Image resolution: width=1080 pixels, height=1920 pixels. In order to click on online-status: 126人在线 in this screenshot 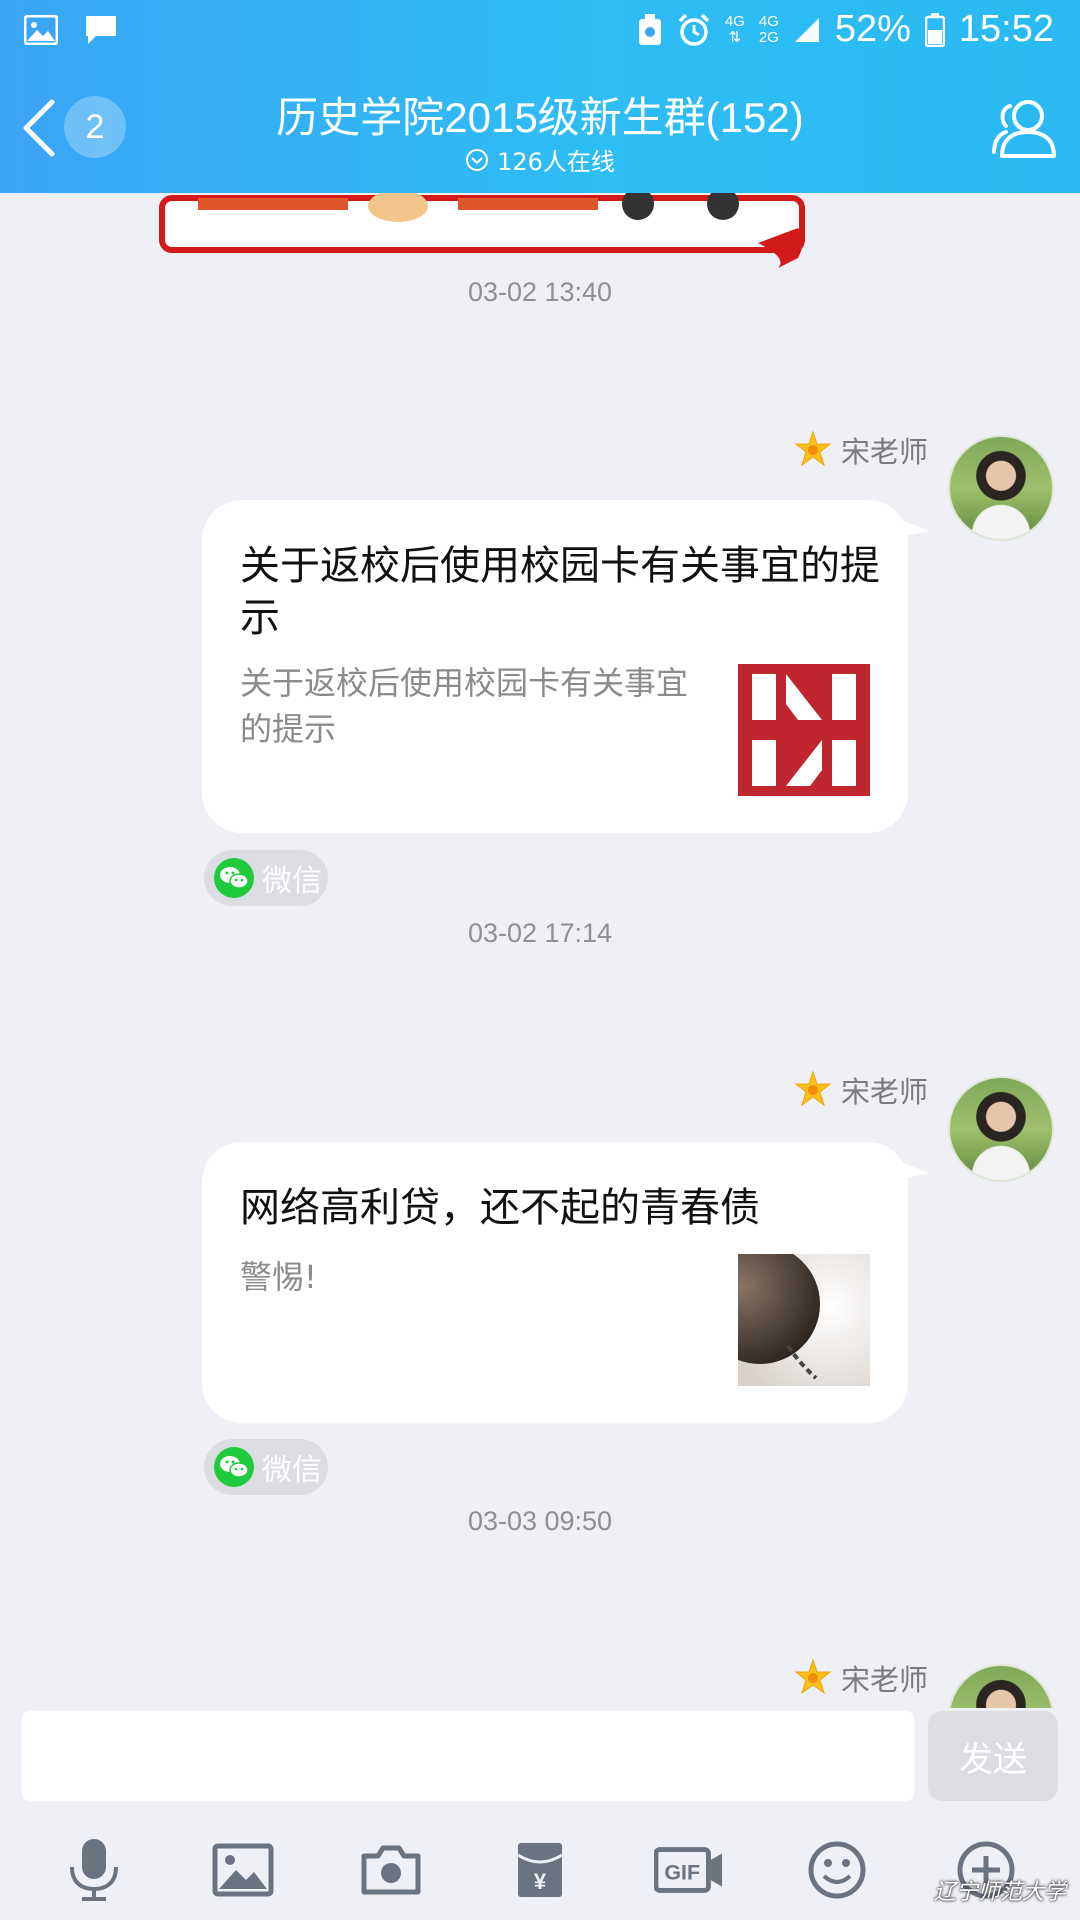, I will do `click(540, 159)`.